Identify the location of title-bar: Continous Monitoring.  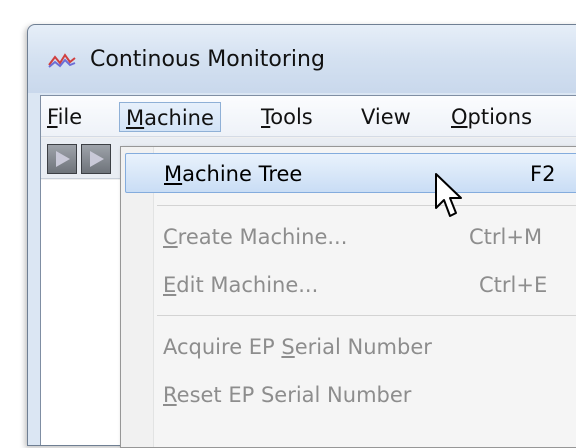
(302, 59).